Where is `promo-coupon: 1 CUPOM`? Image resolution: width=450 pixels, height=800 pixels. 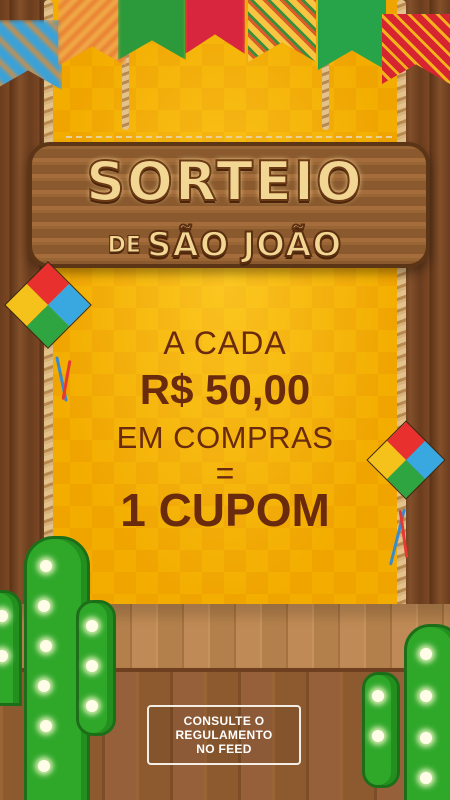 promo-coupon: 1 CUPOM is located at coordinates (225, 510).